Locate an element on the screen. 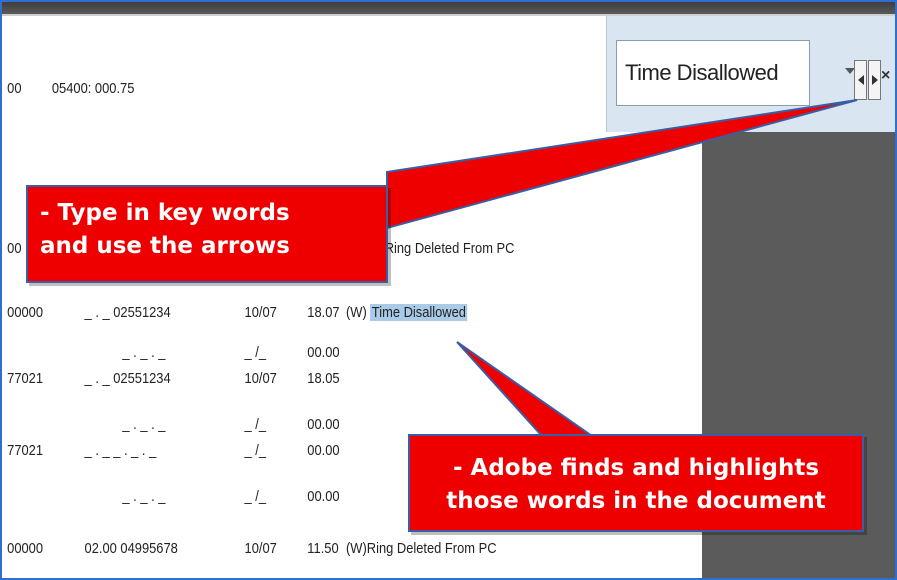  callout-text: and use the arrows is located at coordinates (165, 246).